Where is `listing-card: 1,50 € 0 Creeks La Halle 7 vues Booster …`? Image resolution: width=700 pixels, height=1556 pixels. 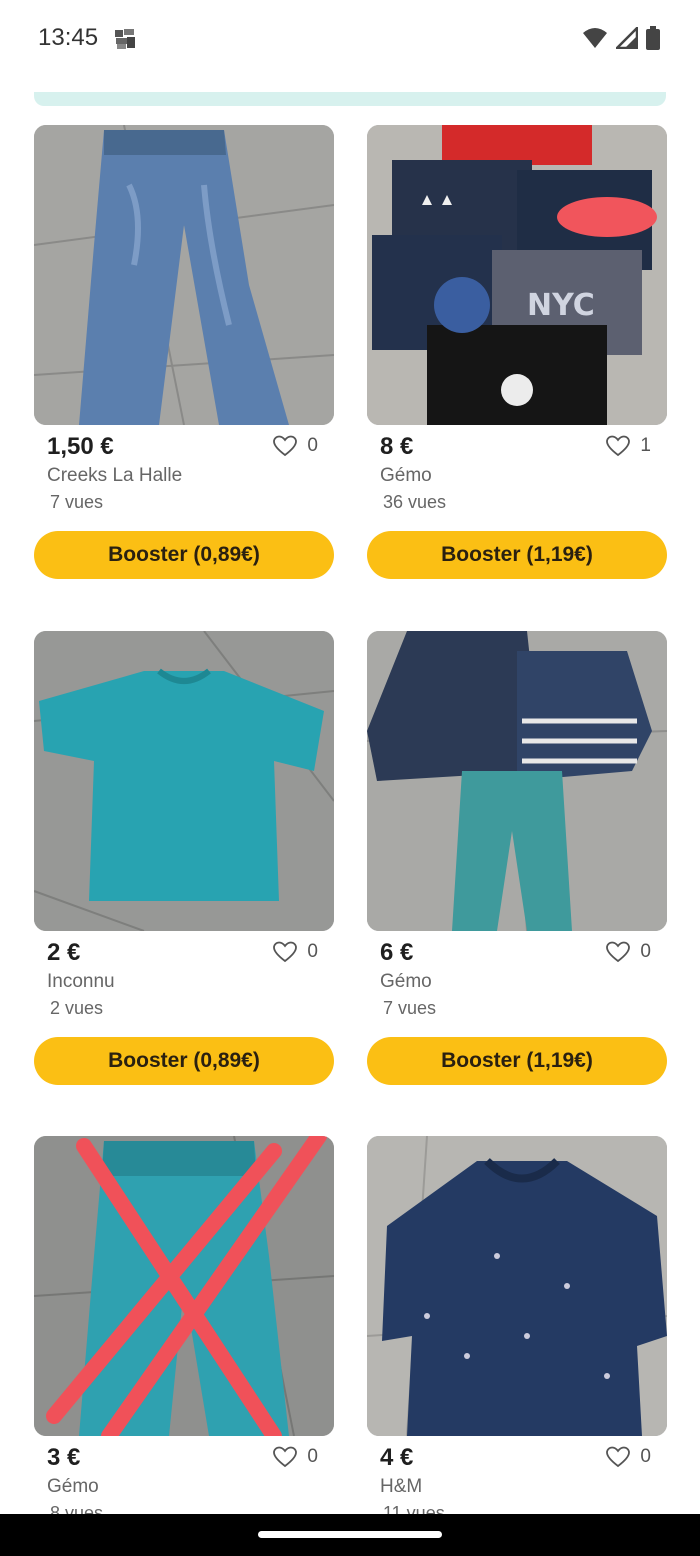 listing-card: 1,50 € 0 Creeks La Halle 7 vues Booster … is located at coordinates (184, 352).